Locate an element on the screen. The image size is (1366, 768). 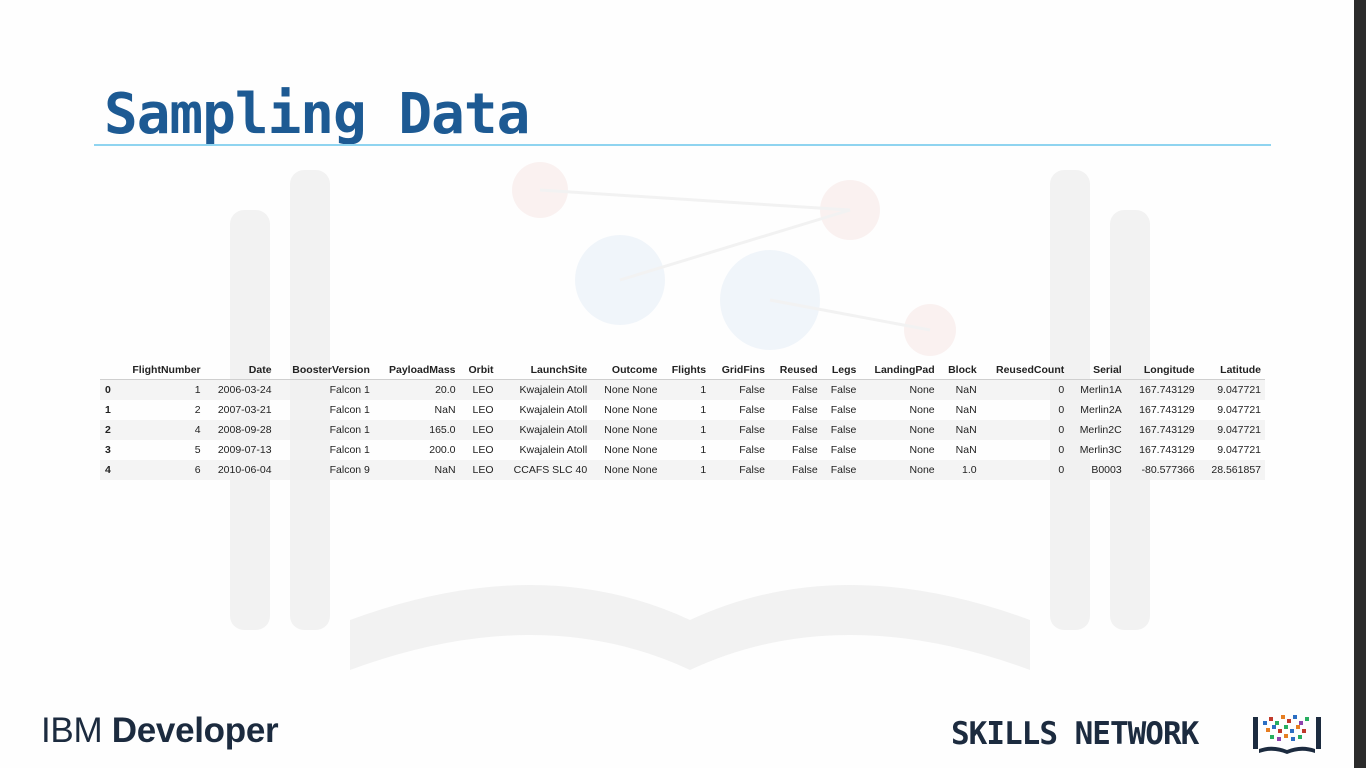
column-header: BoosterVersion is located at coordinates (324, 370).